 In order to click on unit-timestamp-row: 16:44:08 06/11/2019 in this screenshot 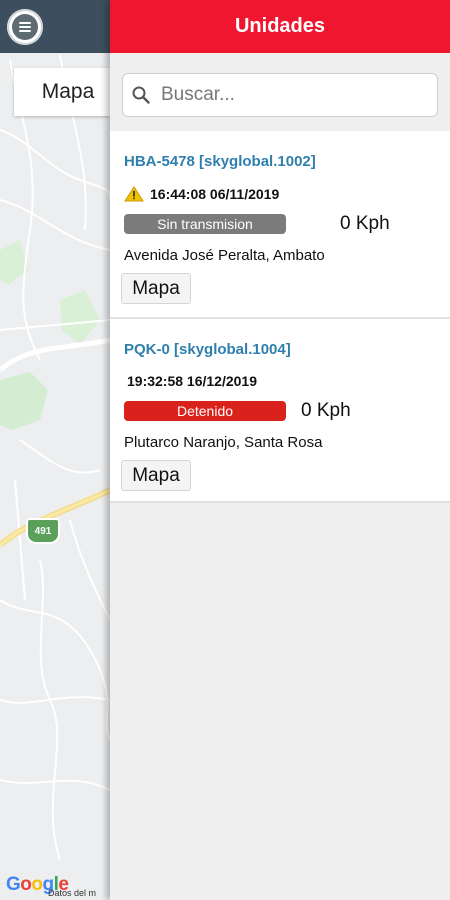, I will do `click(201, 194)`.